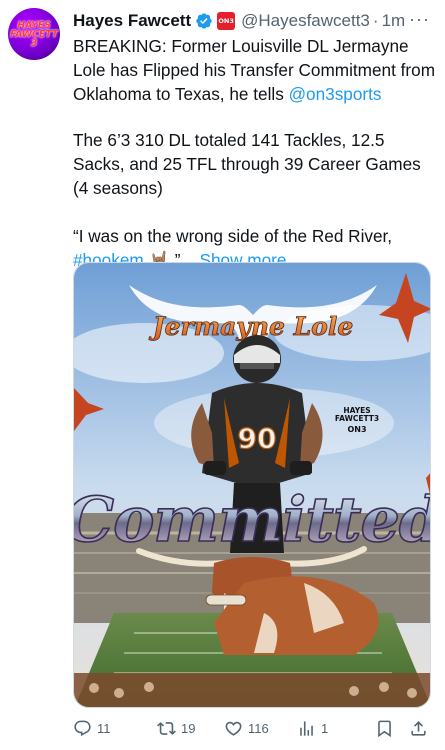 The height and width of the screenshot is (750, 445). I want to click on heart-icon, so click(233, 728).